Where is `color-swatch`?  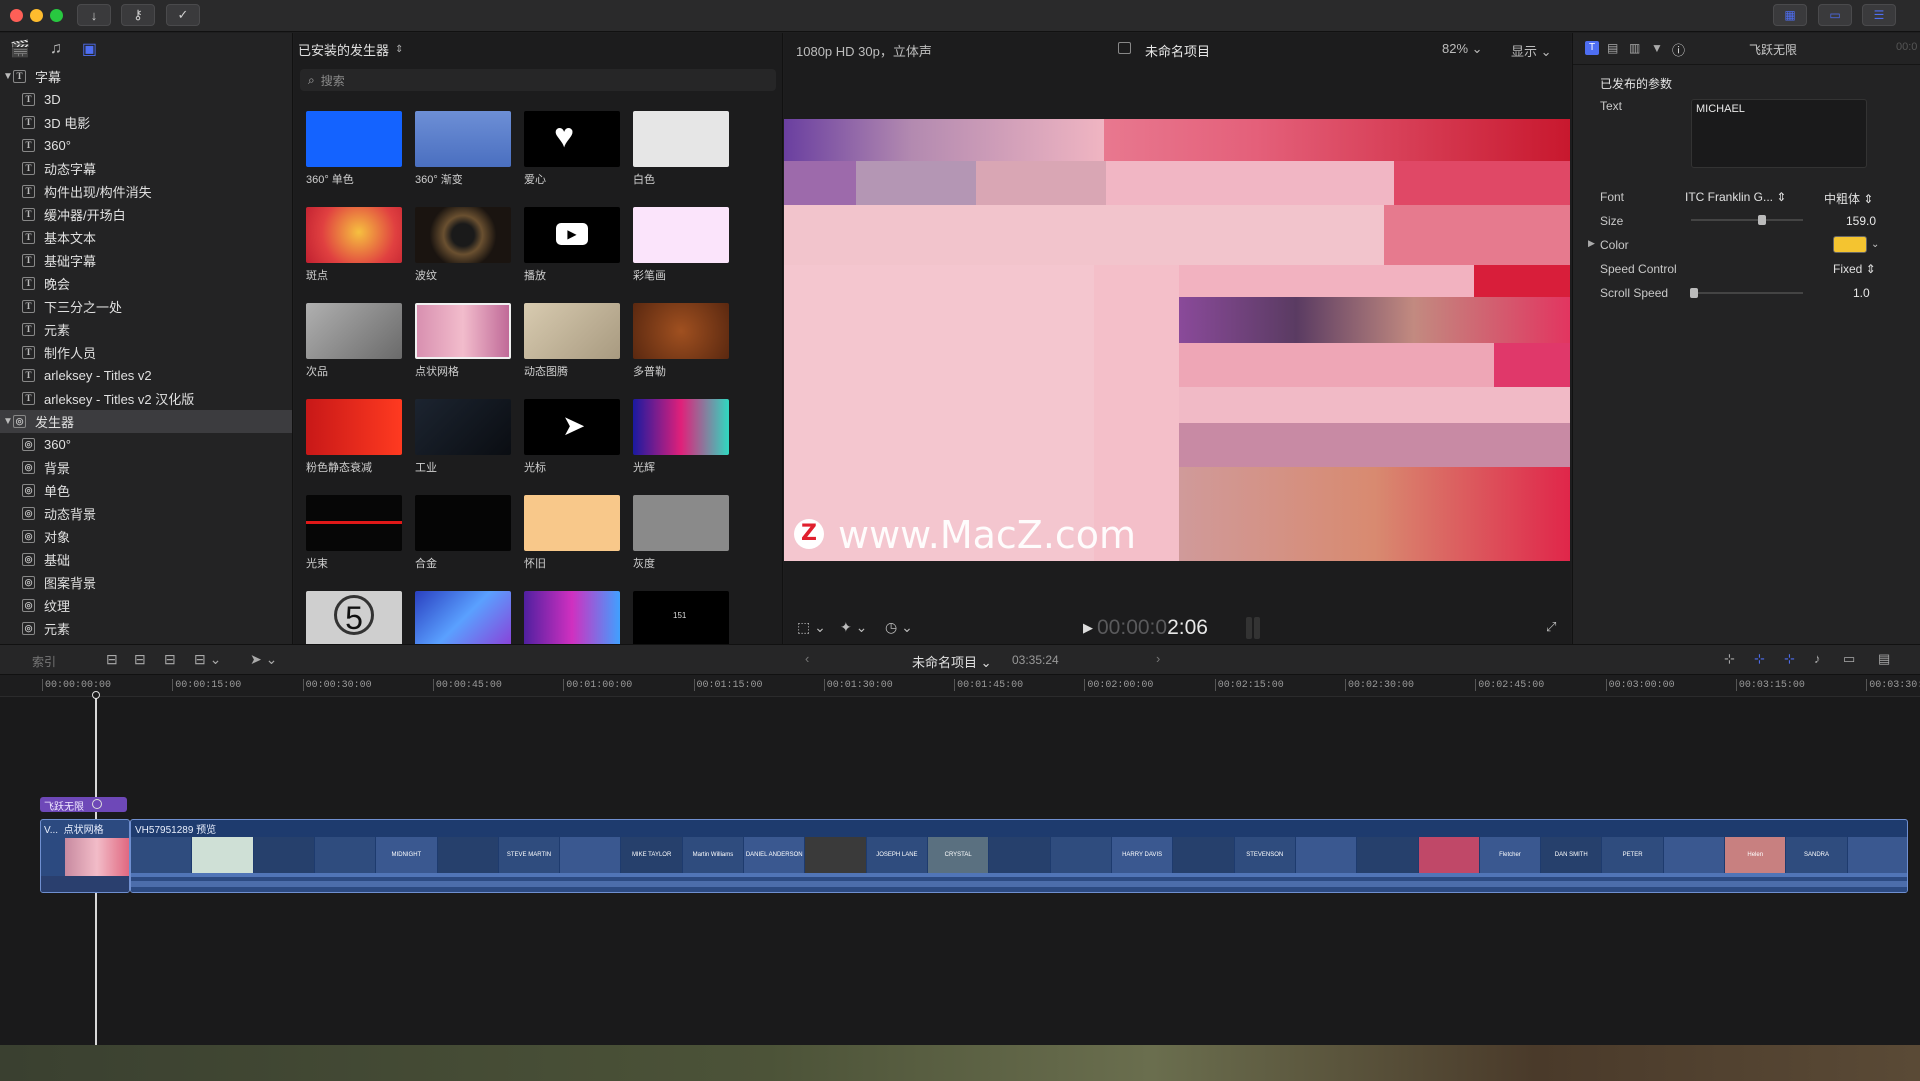 color-swatch is located at coordinates (1850, 244).